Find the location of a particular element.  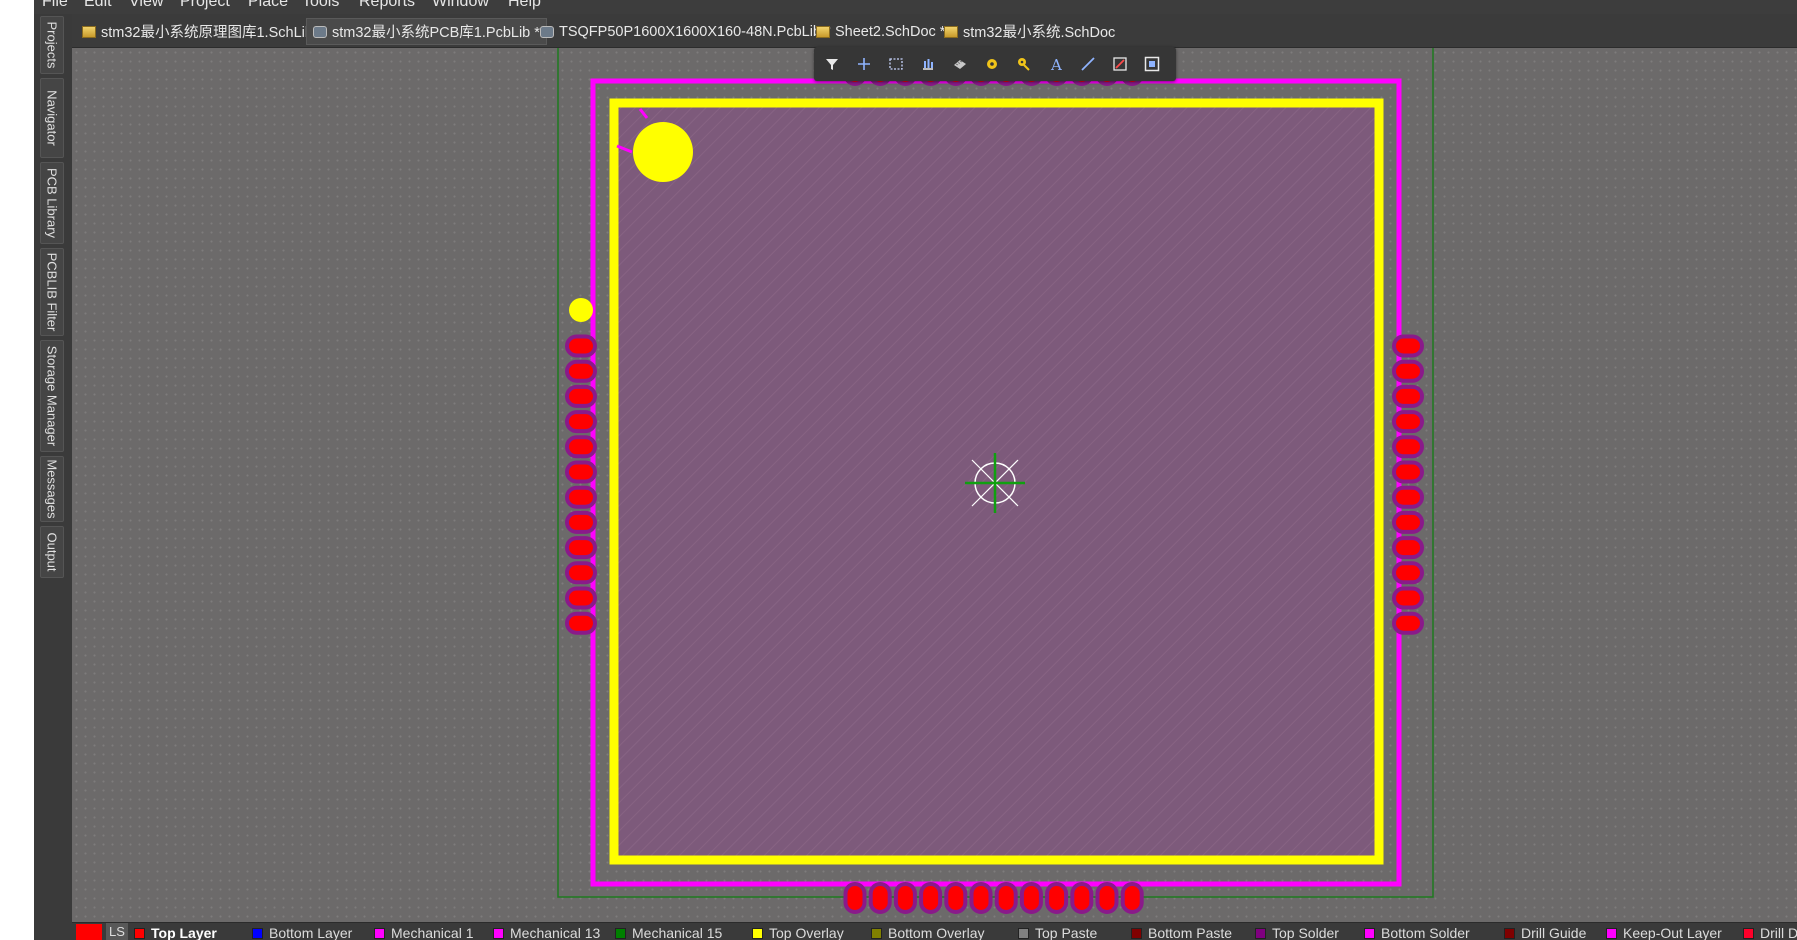

layer-tab-drill-guide: Drill Guide is located at coordinates (1545, 932).